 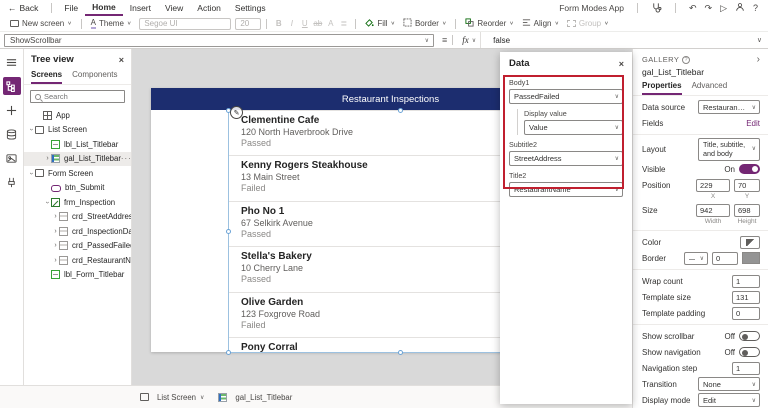 What do you see at coordinates (77, 130) in the screenshot?
I see `tree-row: List Screen` at bounding box center [77, 130].